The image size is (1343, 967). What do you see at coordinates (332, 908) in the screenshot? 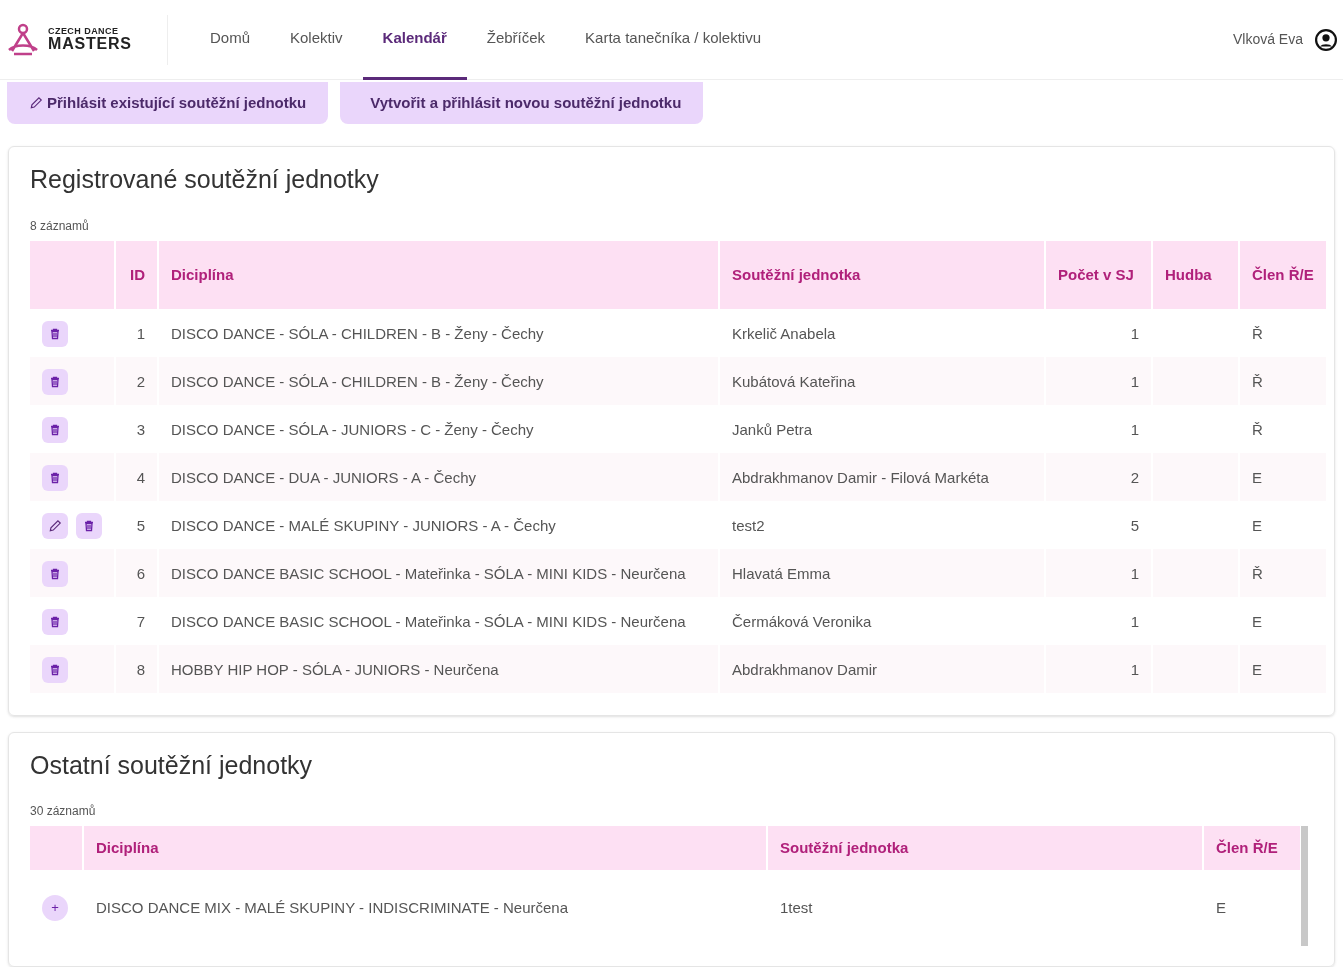
I see `table-cell-text: DISCO DANCE MIX - MALÉ SKUPINY - INDISCRIMINATE - Neurčena` at bounding box center [332, 908].